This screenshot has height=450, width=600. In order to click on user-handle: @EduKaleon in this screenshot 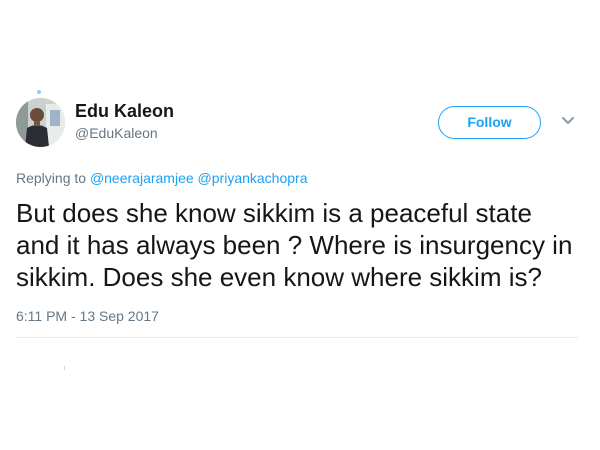, I will do `click(124, 133)`.